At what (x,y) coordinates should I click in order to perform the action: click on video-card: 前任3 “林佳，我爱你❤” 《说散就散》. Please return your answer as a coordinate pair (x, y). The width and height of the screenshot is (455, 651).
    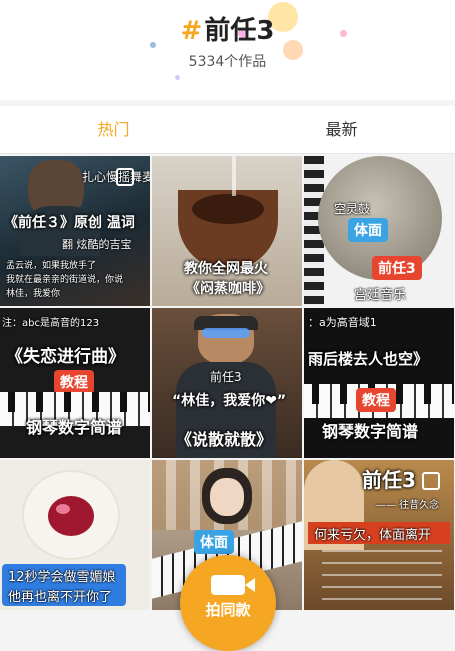
    Looking at the image, I should click on (227, 383).